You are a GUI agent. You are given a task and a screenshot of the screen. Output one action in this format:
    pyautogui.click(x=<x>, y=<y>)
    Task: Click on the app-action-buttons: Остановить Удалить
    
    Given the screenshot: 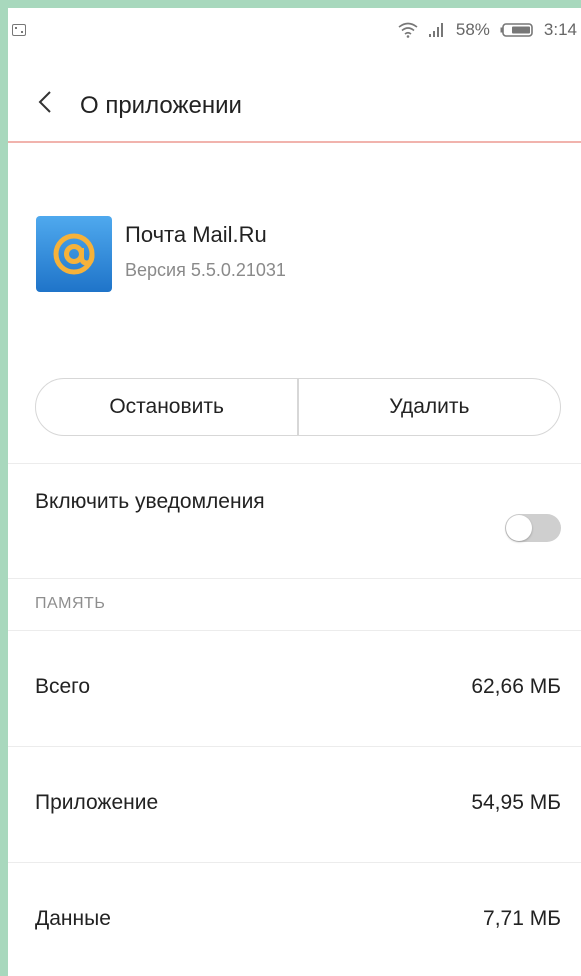 What is the action you would take?
    pyautogui.click(x=298, y=407)
    